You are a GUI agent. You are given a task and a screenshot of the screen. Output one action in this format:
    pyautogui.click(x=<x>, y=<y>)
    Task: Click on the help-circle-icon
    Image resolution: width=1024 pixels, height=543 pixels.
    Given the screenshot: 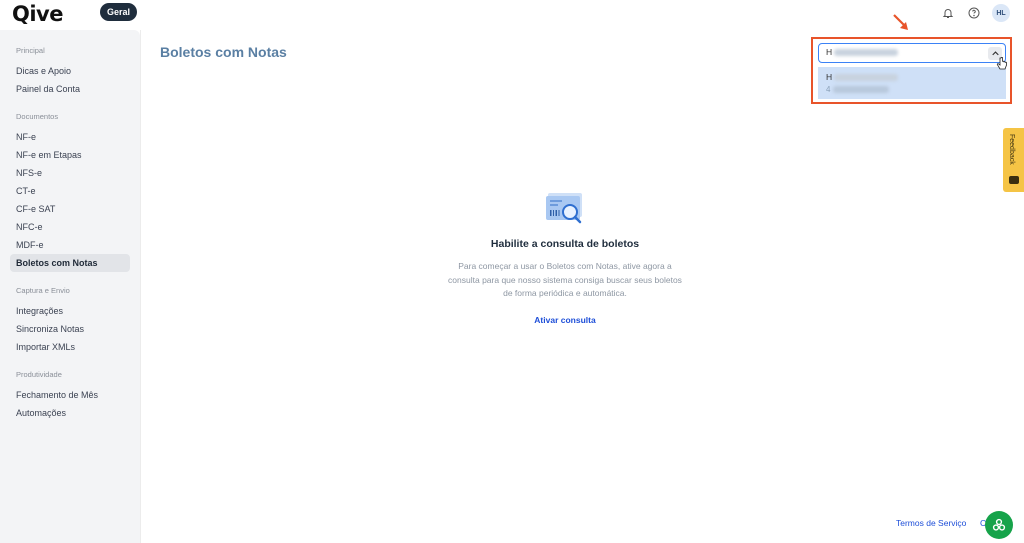 What is the action you would take?
    pyautogui.click(x=974, y=13)
    